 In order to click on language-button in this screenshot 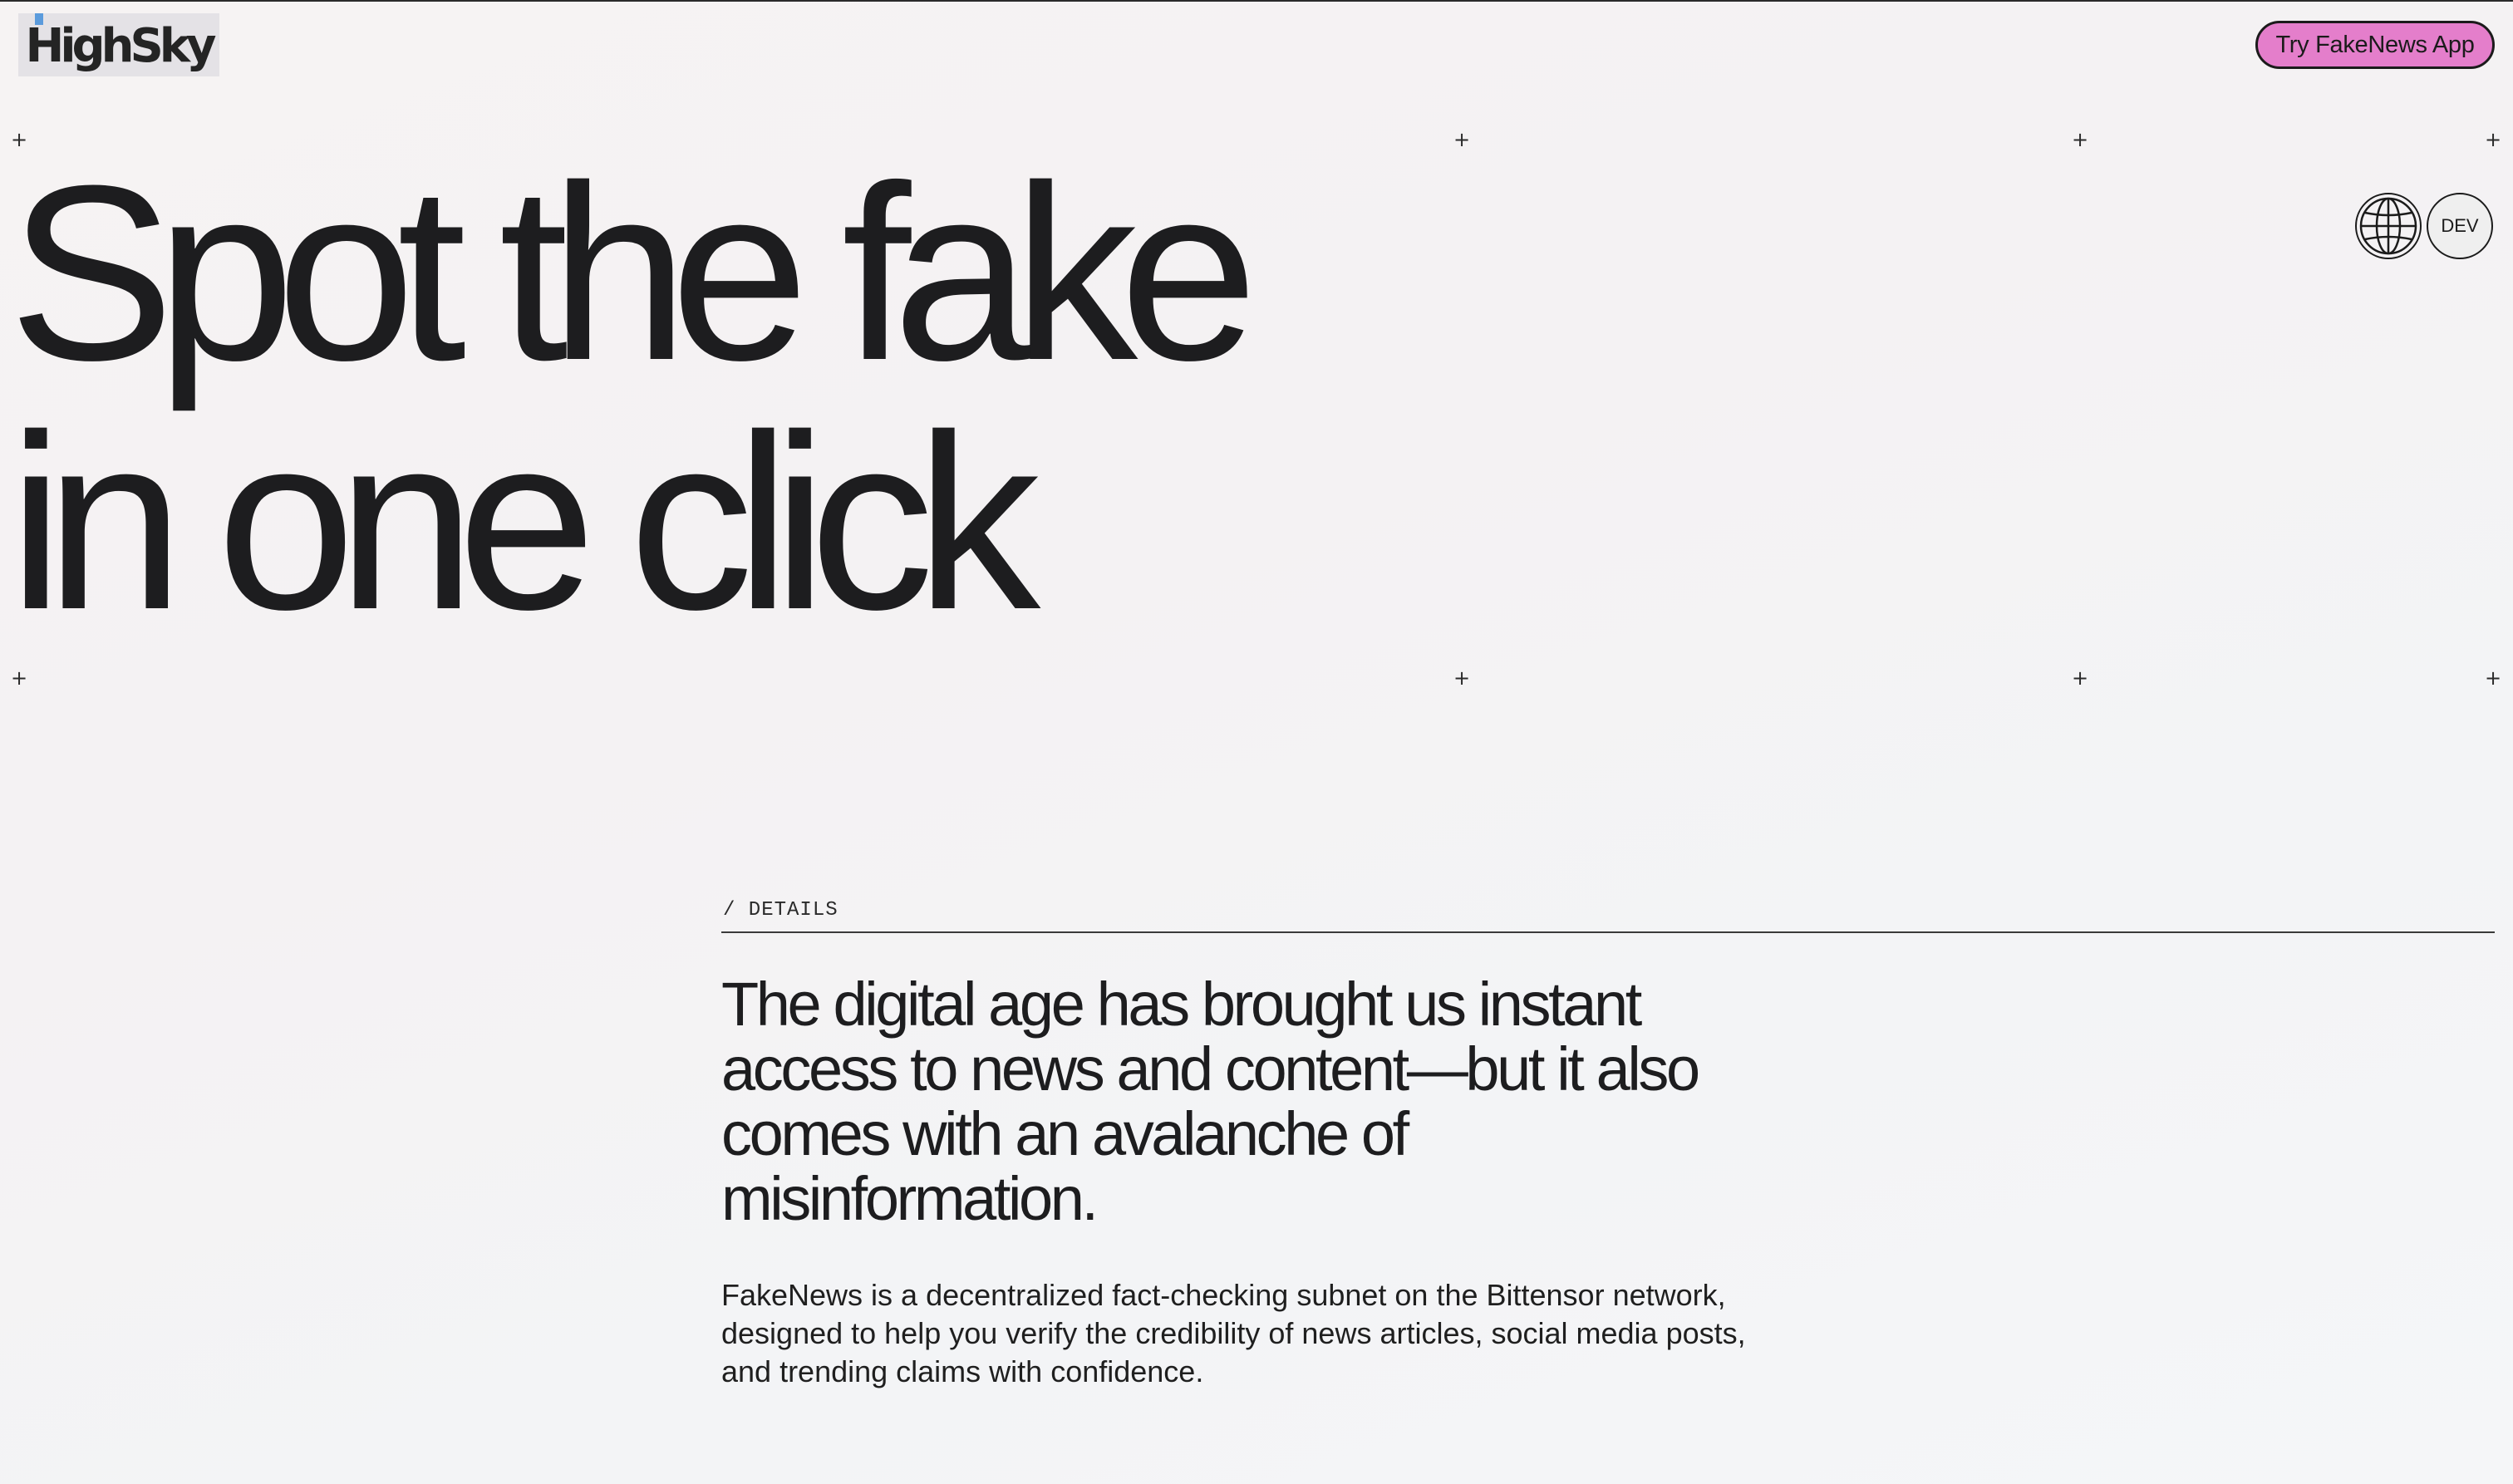, I will do `click(2388, 226)`.